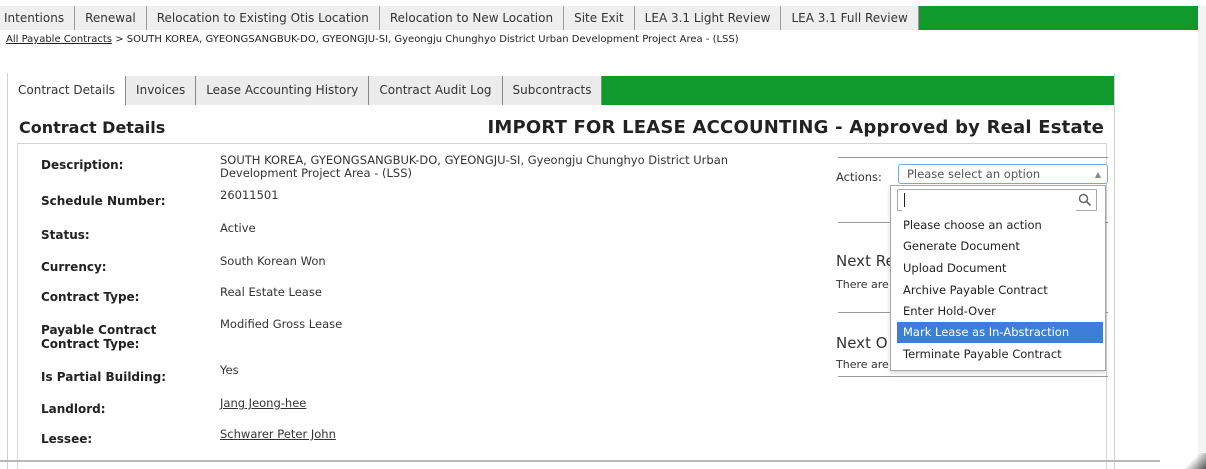 The image size is (1206, 469). What do you see at coordinates (74, 267) in the screenshot?
I see `field-label-currency: Currency:` at bounding box center [74, 267].